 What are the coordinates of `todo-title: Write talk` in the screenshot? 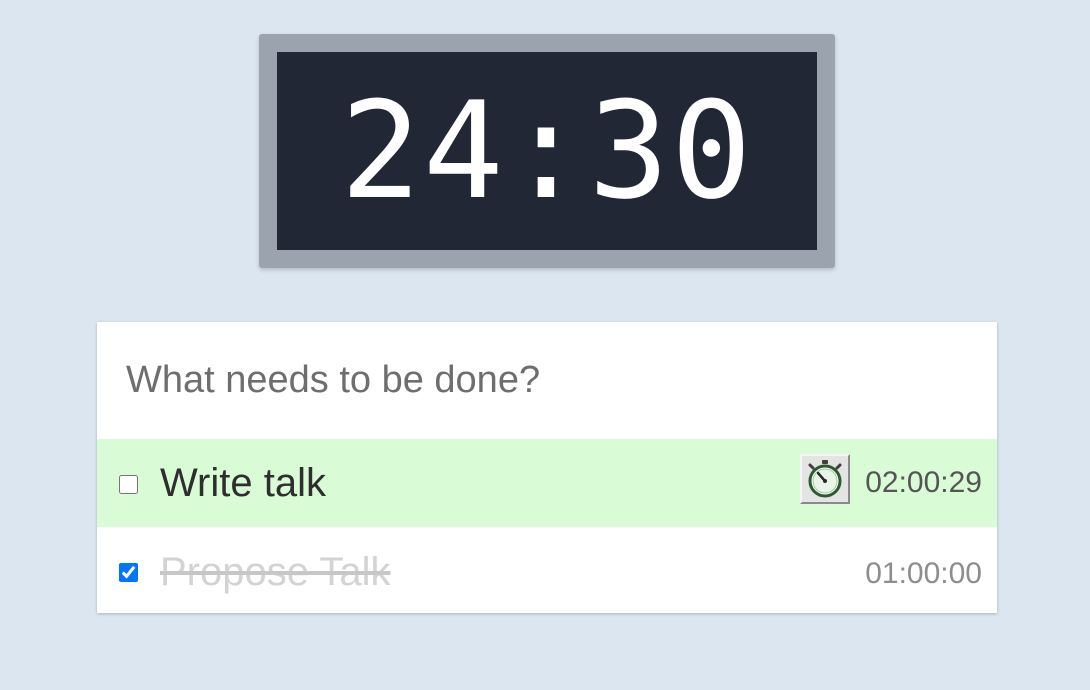 It's located at (243, 483).